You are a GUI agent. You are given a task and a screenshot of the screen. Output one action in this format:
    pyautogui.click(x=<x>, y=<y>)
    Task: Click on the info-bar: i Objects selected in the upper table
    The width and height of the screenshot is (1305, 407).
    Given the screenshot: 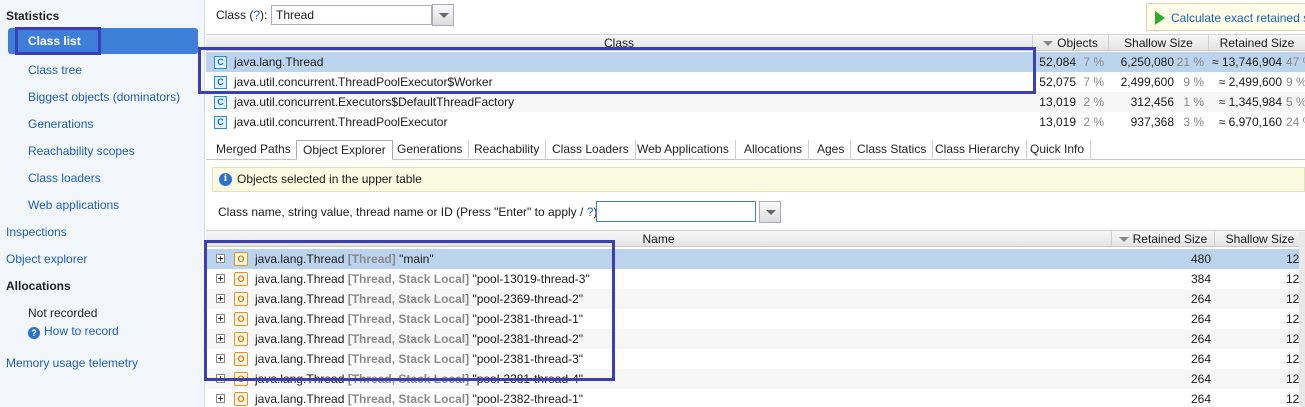 What is the action you would take?
    pyautogui.click(x=758, y=179)
    